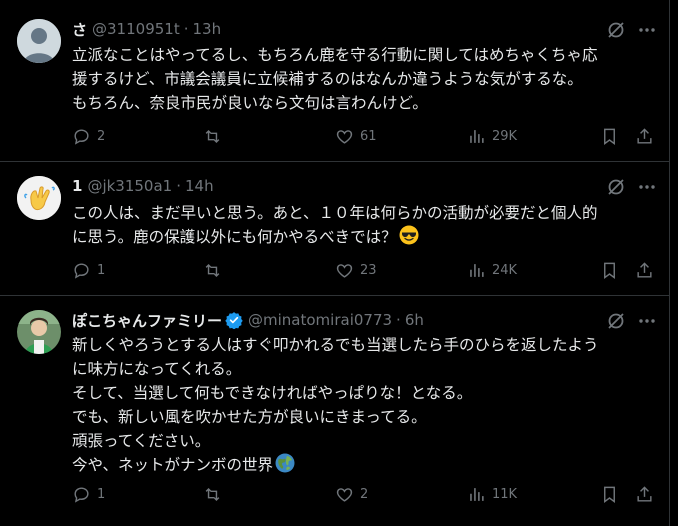  I want to click on display-name: ぽこちゃんファミリー, so click(147, 320).